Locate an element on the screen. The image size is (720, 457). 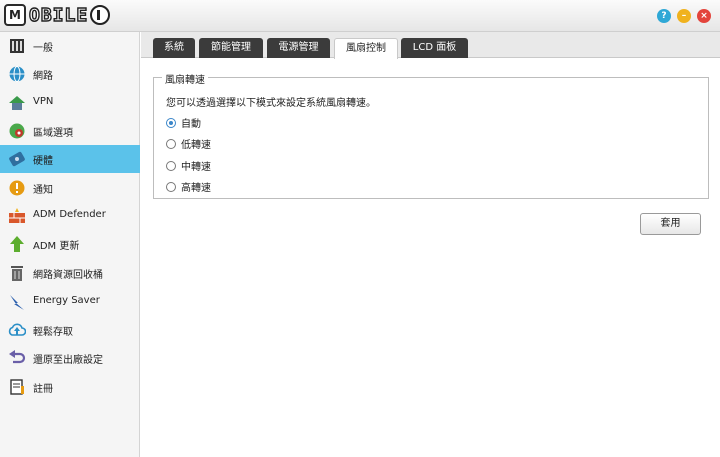
update-arrow-icon is located at coordinates (17, 244).